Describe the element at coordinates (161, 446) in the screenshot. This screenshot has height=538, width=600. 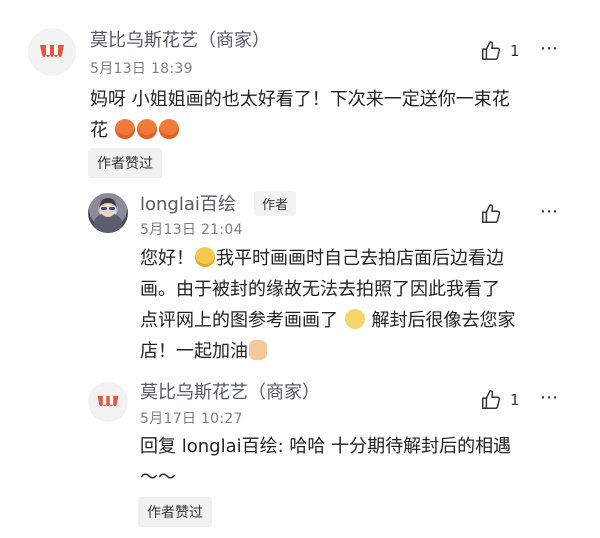
I see `reply-prefix: 回复` at that location.